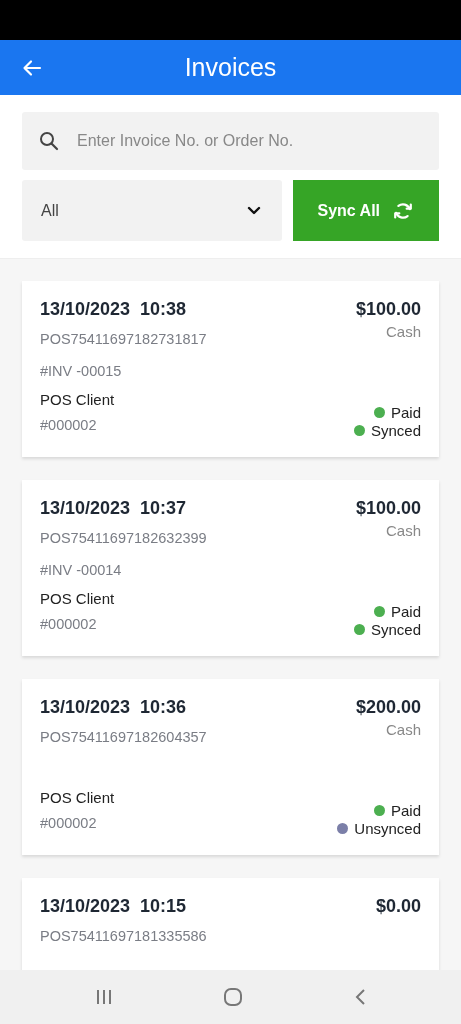  I want to click on invoice-date-time: 13/10/2023 10:37, so click(114, 508).